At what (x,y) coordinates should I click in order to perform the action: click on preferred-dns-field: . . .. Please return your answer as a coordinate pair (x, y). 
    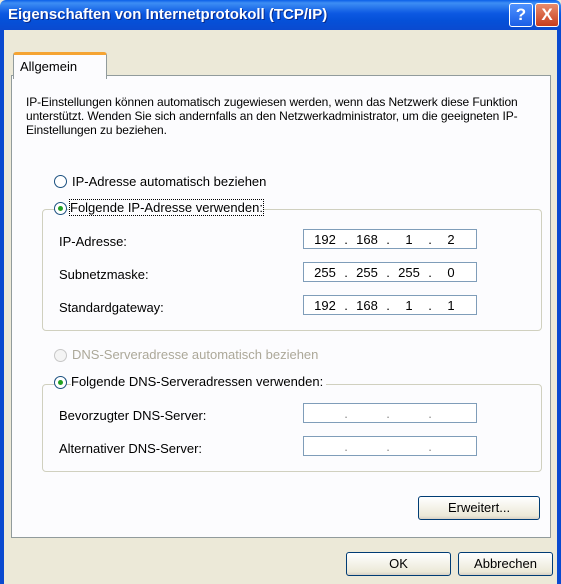
    Looking at the image, I should click on (390, 413).